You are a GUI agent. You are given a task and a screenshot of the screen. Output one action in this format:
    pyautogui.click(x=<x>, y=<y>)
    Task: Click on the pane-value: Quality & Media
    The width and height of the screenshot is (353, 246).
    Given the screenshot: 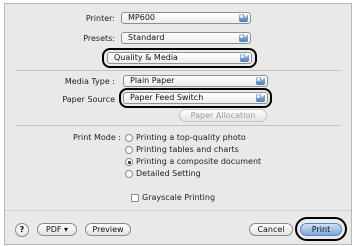 What is the action you would take?
    pyautogui.click(x=146, y=57)
    